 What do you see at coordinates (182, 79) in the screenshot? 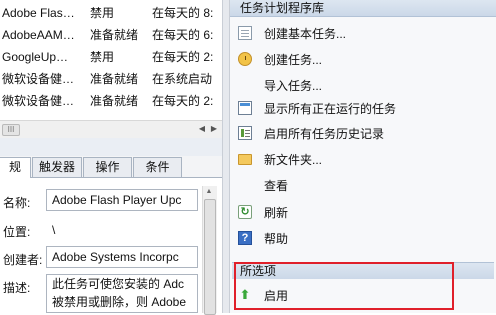
I see `task-trigger: 在系统启动` at bounding box center [182, 79].